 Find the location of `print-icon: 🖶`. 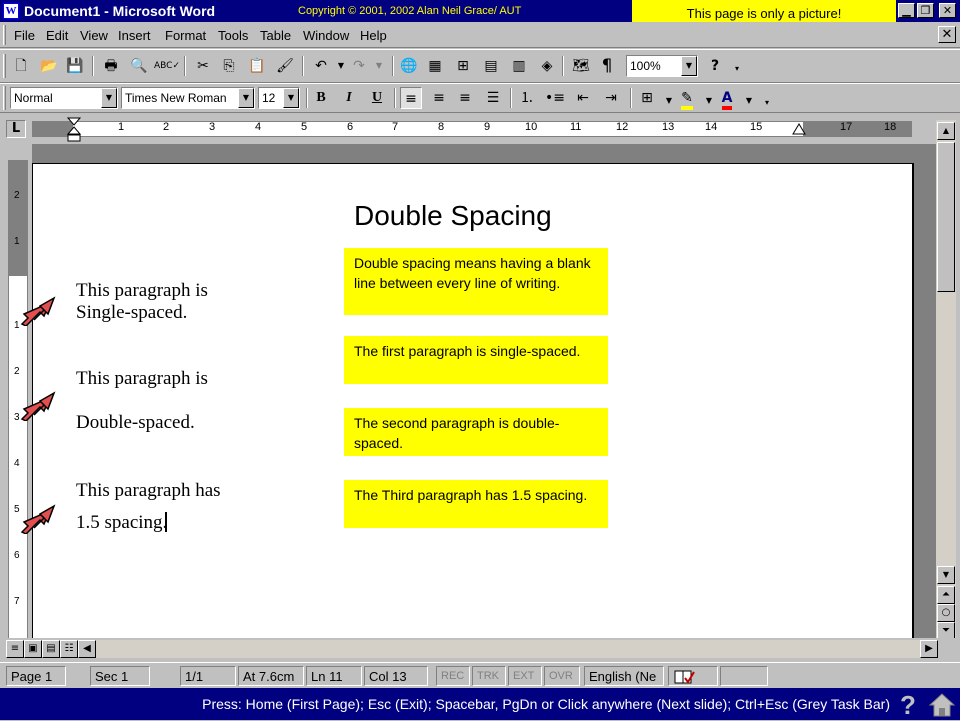

print-icon: 🖶 is located at coordinates (111, 66).